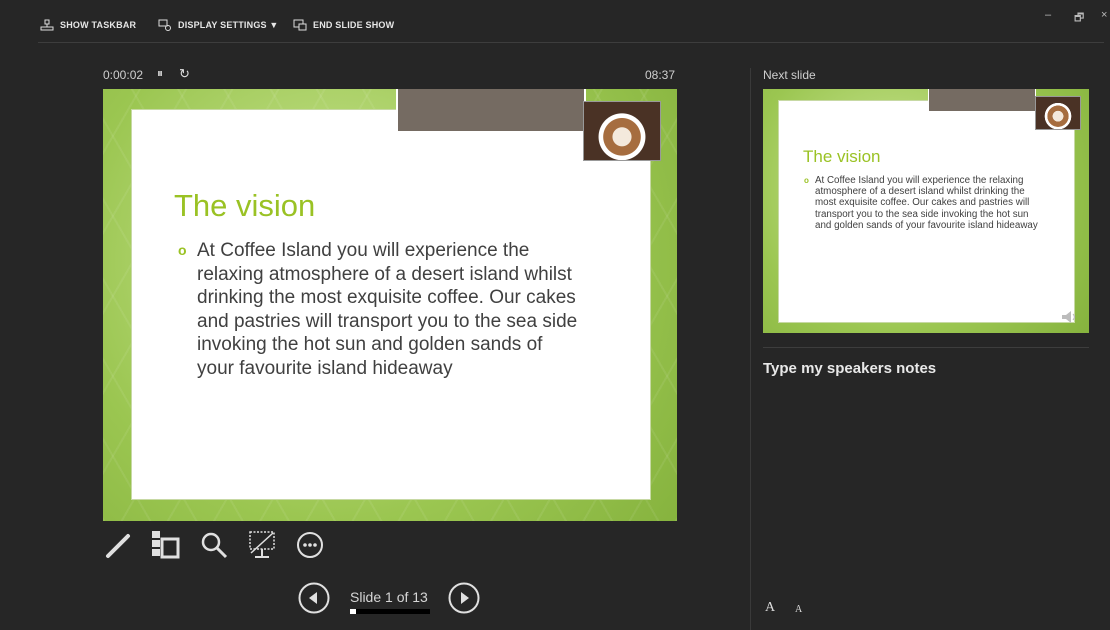 The height and width of the screenshot is (630, 1110). What do you see at coordinates (353, 611) in the screenshot?
I see `slide-progress-fill` at bounding box center [353, 611].